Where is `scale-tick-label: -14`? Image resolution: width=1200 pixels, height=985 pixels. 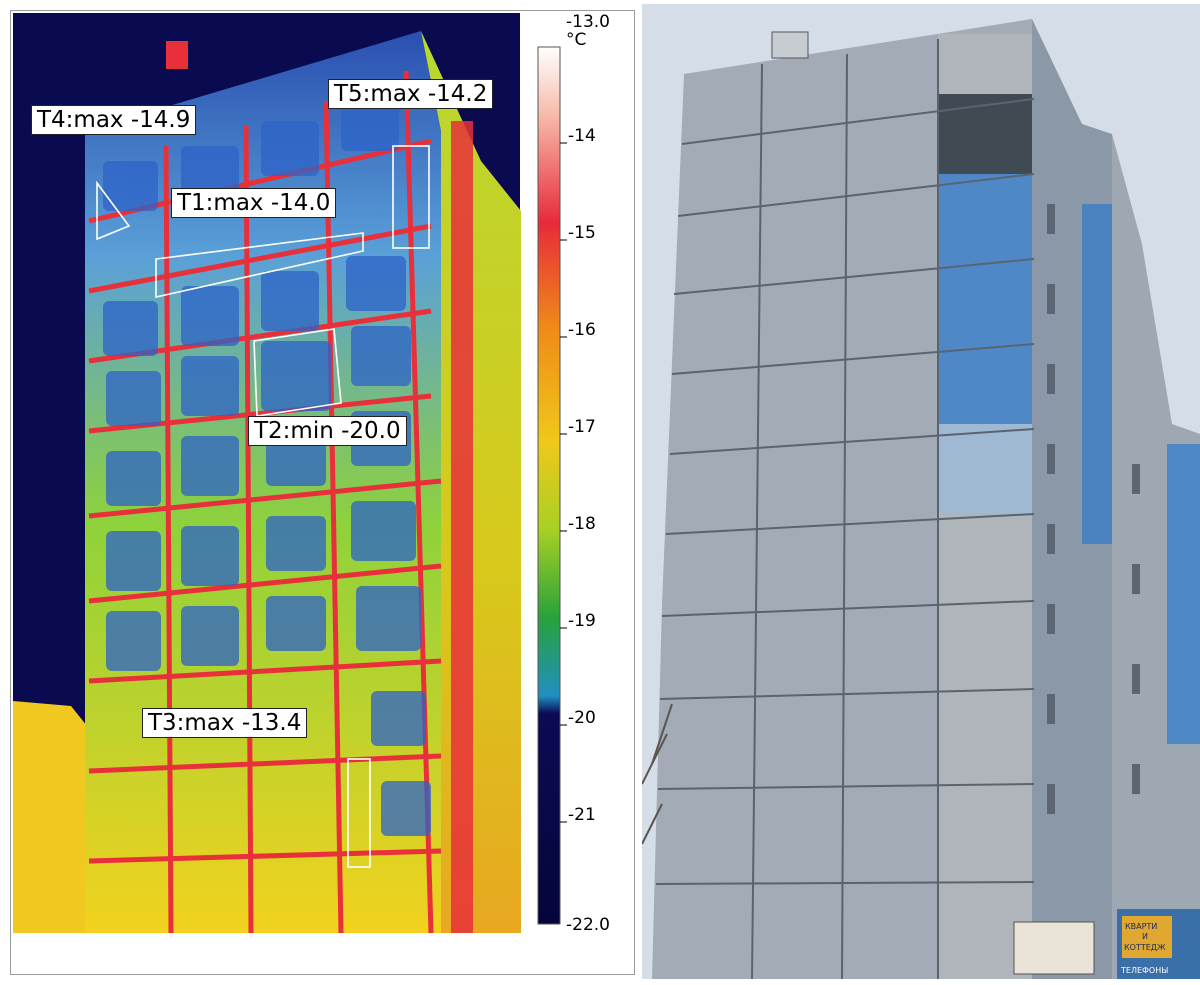
scale-tick-label: -14 is located at coordinates (582, 136).